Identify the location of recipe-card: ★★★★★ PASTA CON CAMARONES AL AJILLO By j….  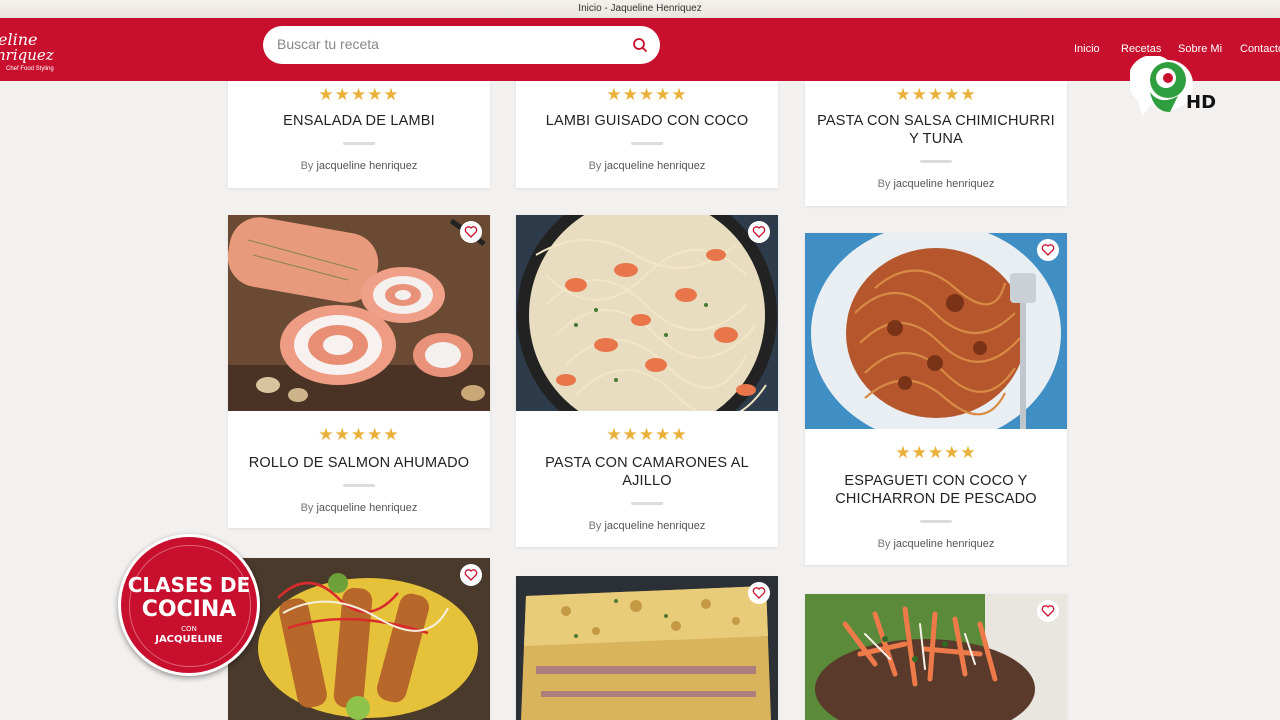
(647, 381).